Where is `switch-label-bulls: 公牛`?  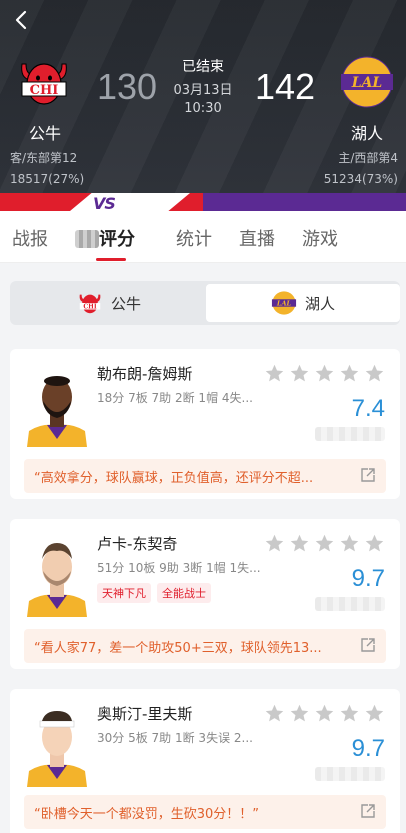 switch-label-bulls: 公牛 is located at coordinates (125, 303).